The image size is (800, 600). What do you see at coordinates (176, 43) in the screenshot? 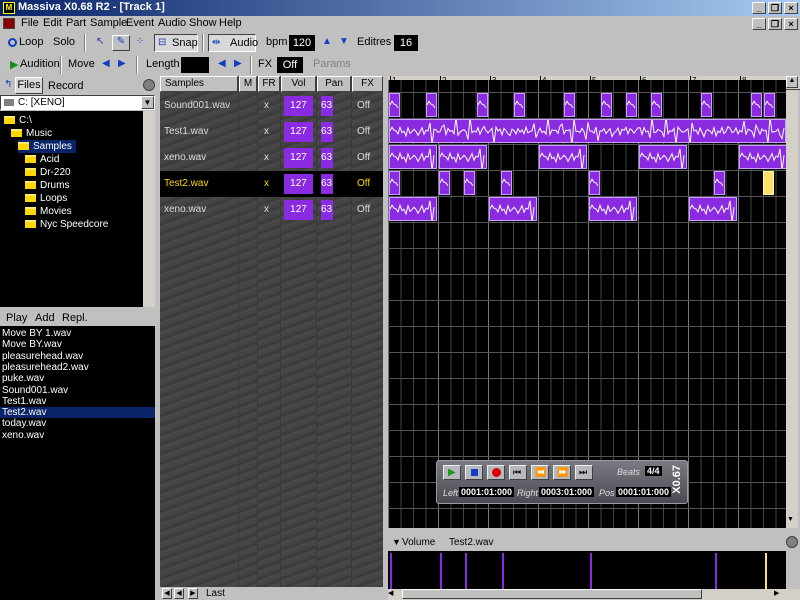
I see `snap-toggle: ⊟ Snap` at bounding box center [176, 43].